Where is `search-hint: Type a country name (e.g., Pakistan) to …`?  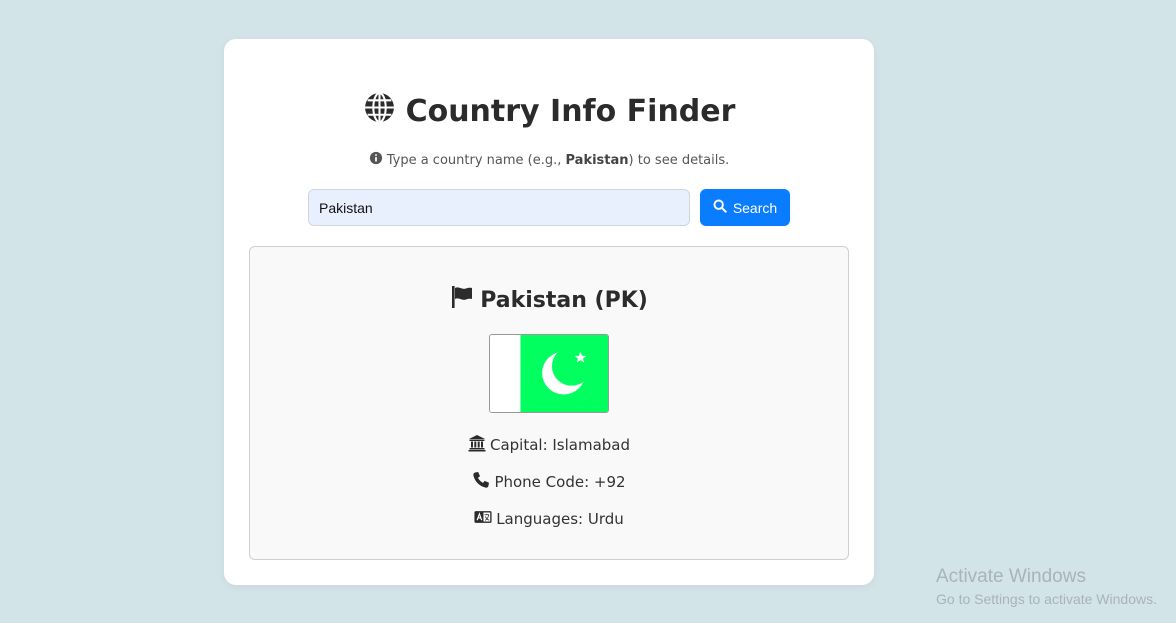 search-hint: Type a country name (e.g., Pakistan) to … is located at coordinates (549, 160).